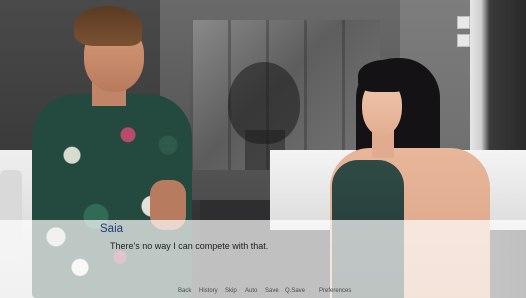  Describe the element at coordinates (184, 291) in the screenshot. I see `back-button: Back` at that location.